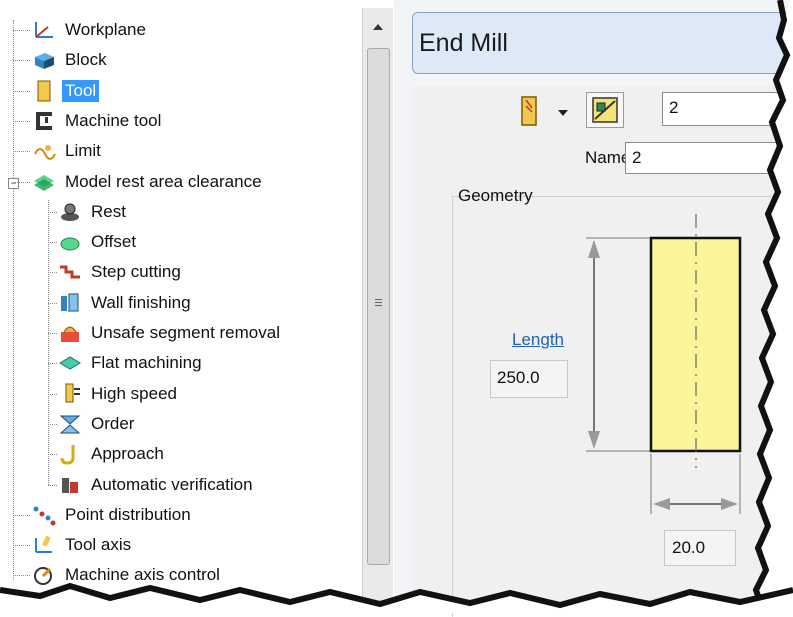  I want to click on tree-item: Tool, so click(66, 91).